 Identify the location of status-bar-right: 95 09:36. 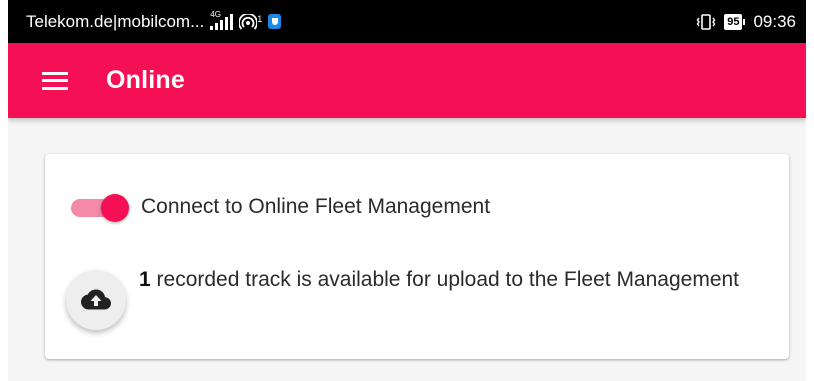
(746, 22).